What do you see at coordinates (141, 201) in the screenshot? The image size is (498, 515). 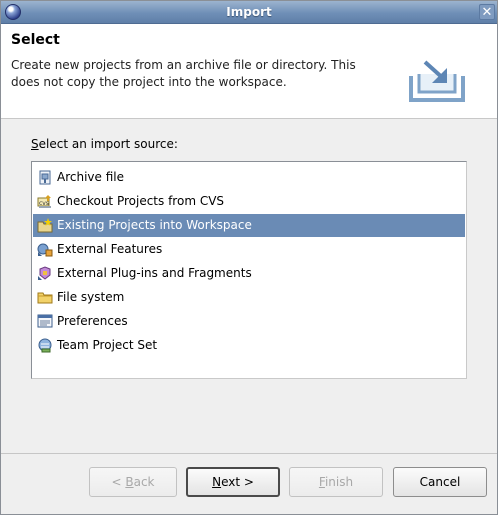 I see `list-item-label: Checkout Projects from CVS` at bounding box center [141, 201].